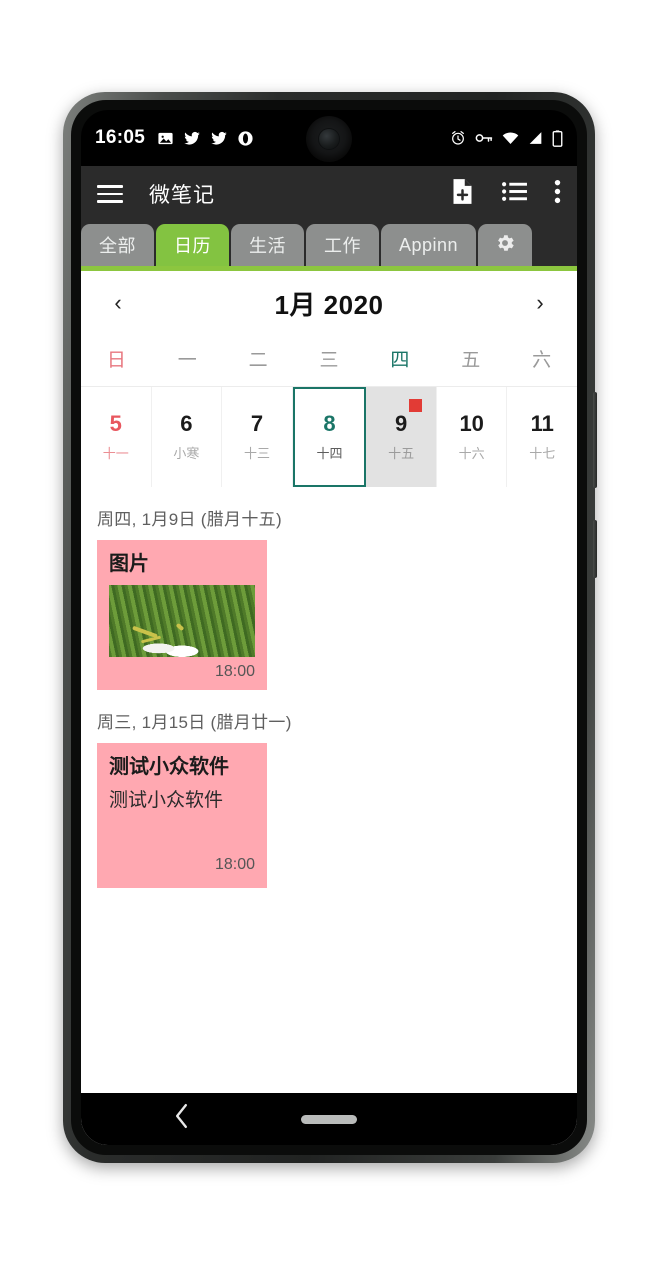  What do you see at coordinates (166, 800) in the screenshot?
I see `note-body: 测试小众软件` at bounding box center [166, 800].